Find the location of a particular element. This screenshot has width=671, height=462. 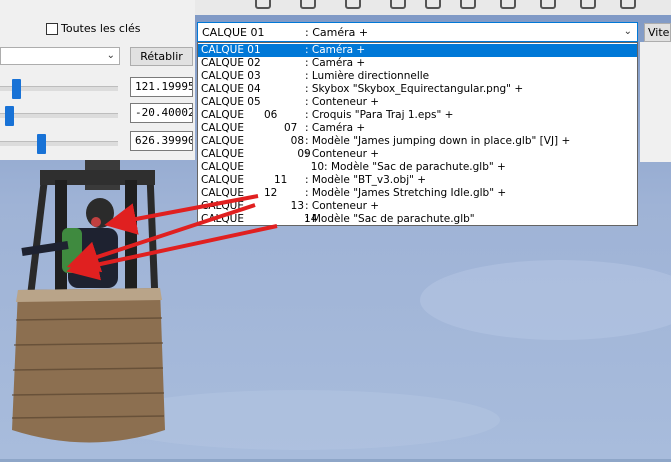

list-item: CALQUE 02: Caméra + is located at coordinates (417, 63).